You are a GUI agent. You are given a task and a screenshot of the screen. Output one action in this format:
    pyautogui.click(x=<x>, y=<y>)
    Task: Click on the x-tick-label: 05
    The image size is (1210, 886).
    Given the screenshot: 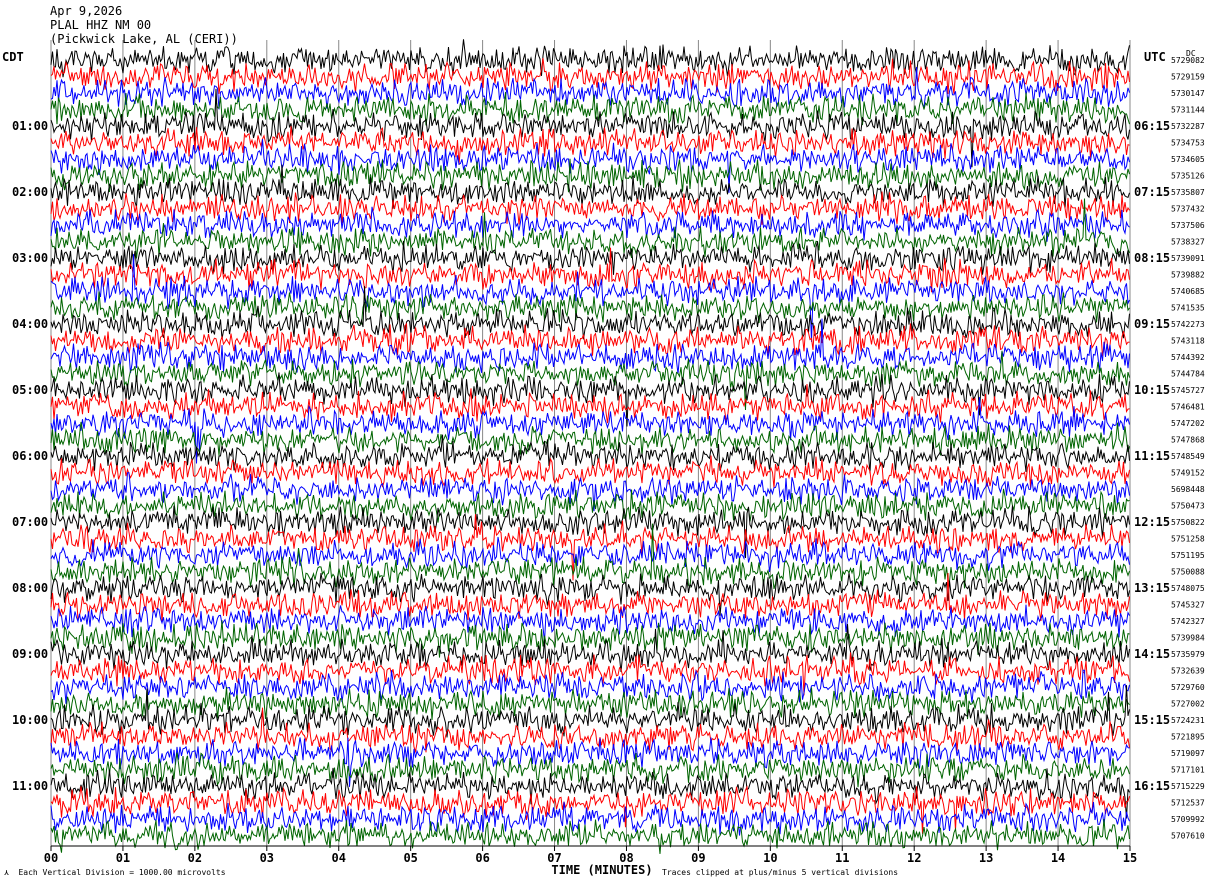 What is the action you would take?
    pyautogui.click(x=410, y=858)
    